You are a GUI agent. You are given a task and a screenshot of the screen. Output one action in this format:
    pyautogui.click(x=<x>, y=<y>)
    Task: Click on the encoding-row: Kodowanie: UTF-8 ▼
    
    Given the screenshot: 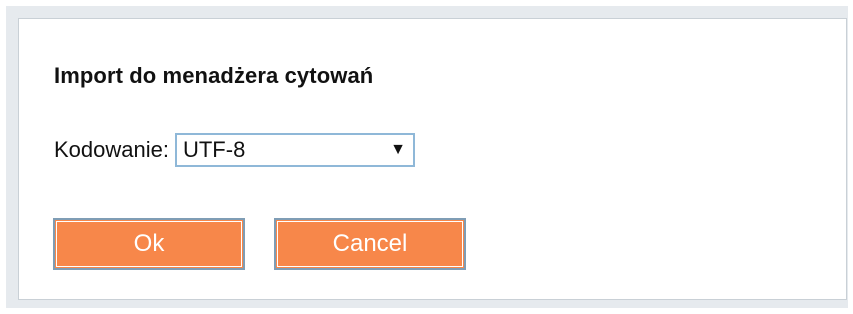 What is the action you would take?
    pyautogui.click(x=234, y=150)
    